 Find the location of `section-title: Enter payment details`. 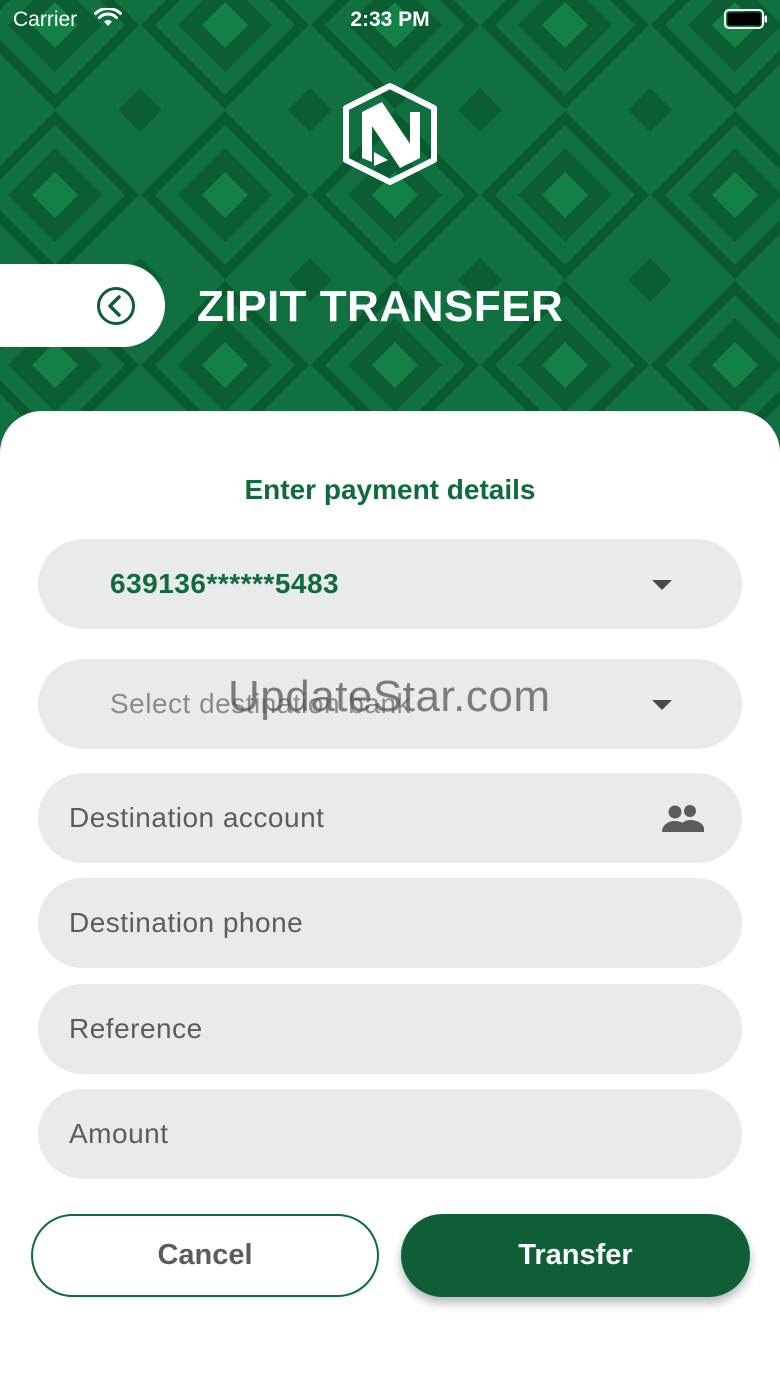

section-title: Enter payment details is located at coordinates (390, 489).